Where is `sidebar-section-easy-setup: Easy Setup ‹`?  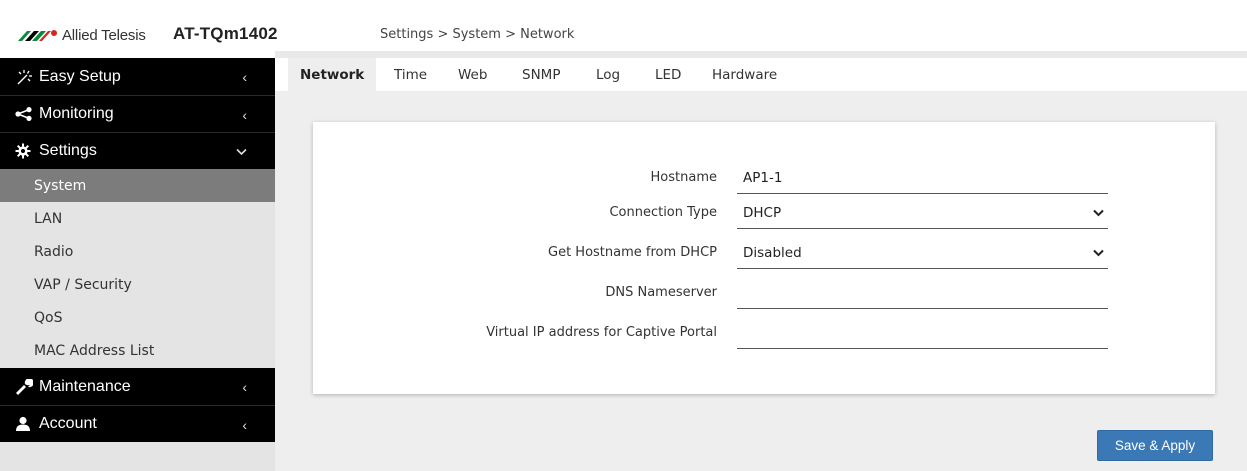 sidebar-section-easy-setup: Easy Setup ‹ is located at coordinates (137, 76).